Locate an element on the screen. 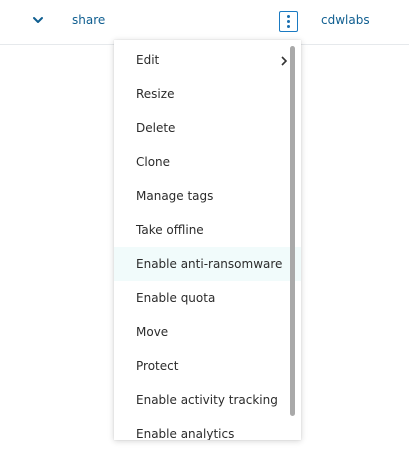 Image resolution: width=409 pixels, height=457 pixels. menu-item-enable-activity-tracking: Enable activity tracking is located at coordinates (207, 400).